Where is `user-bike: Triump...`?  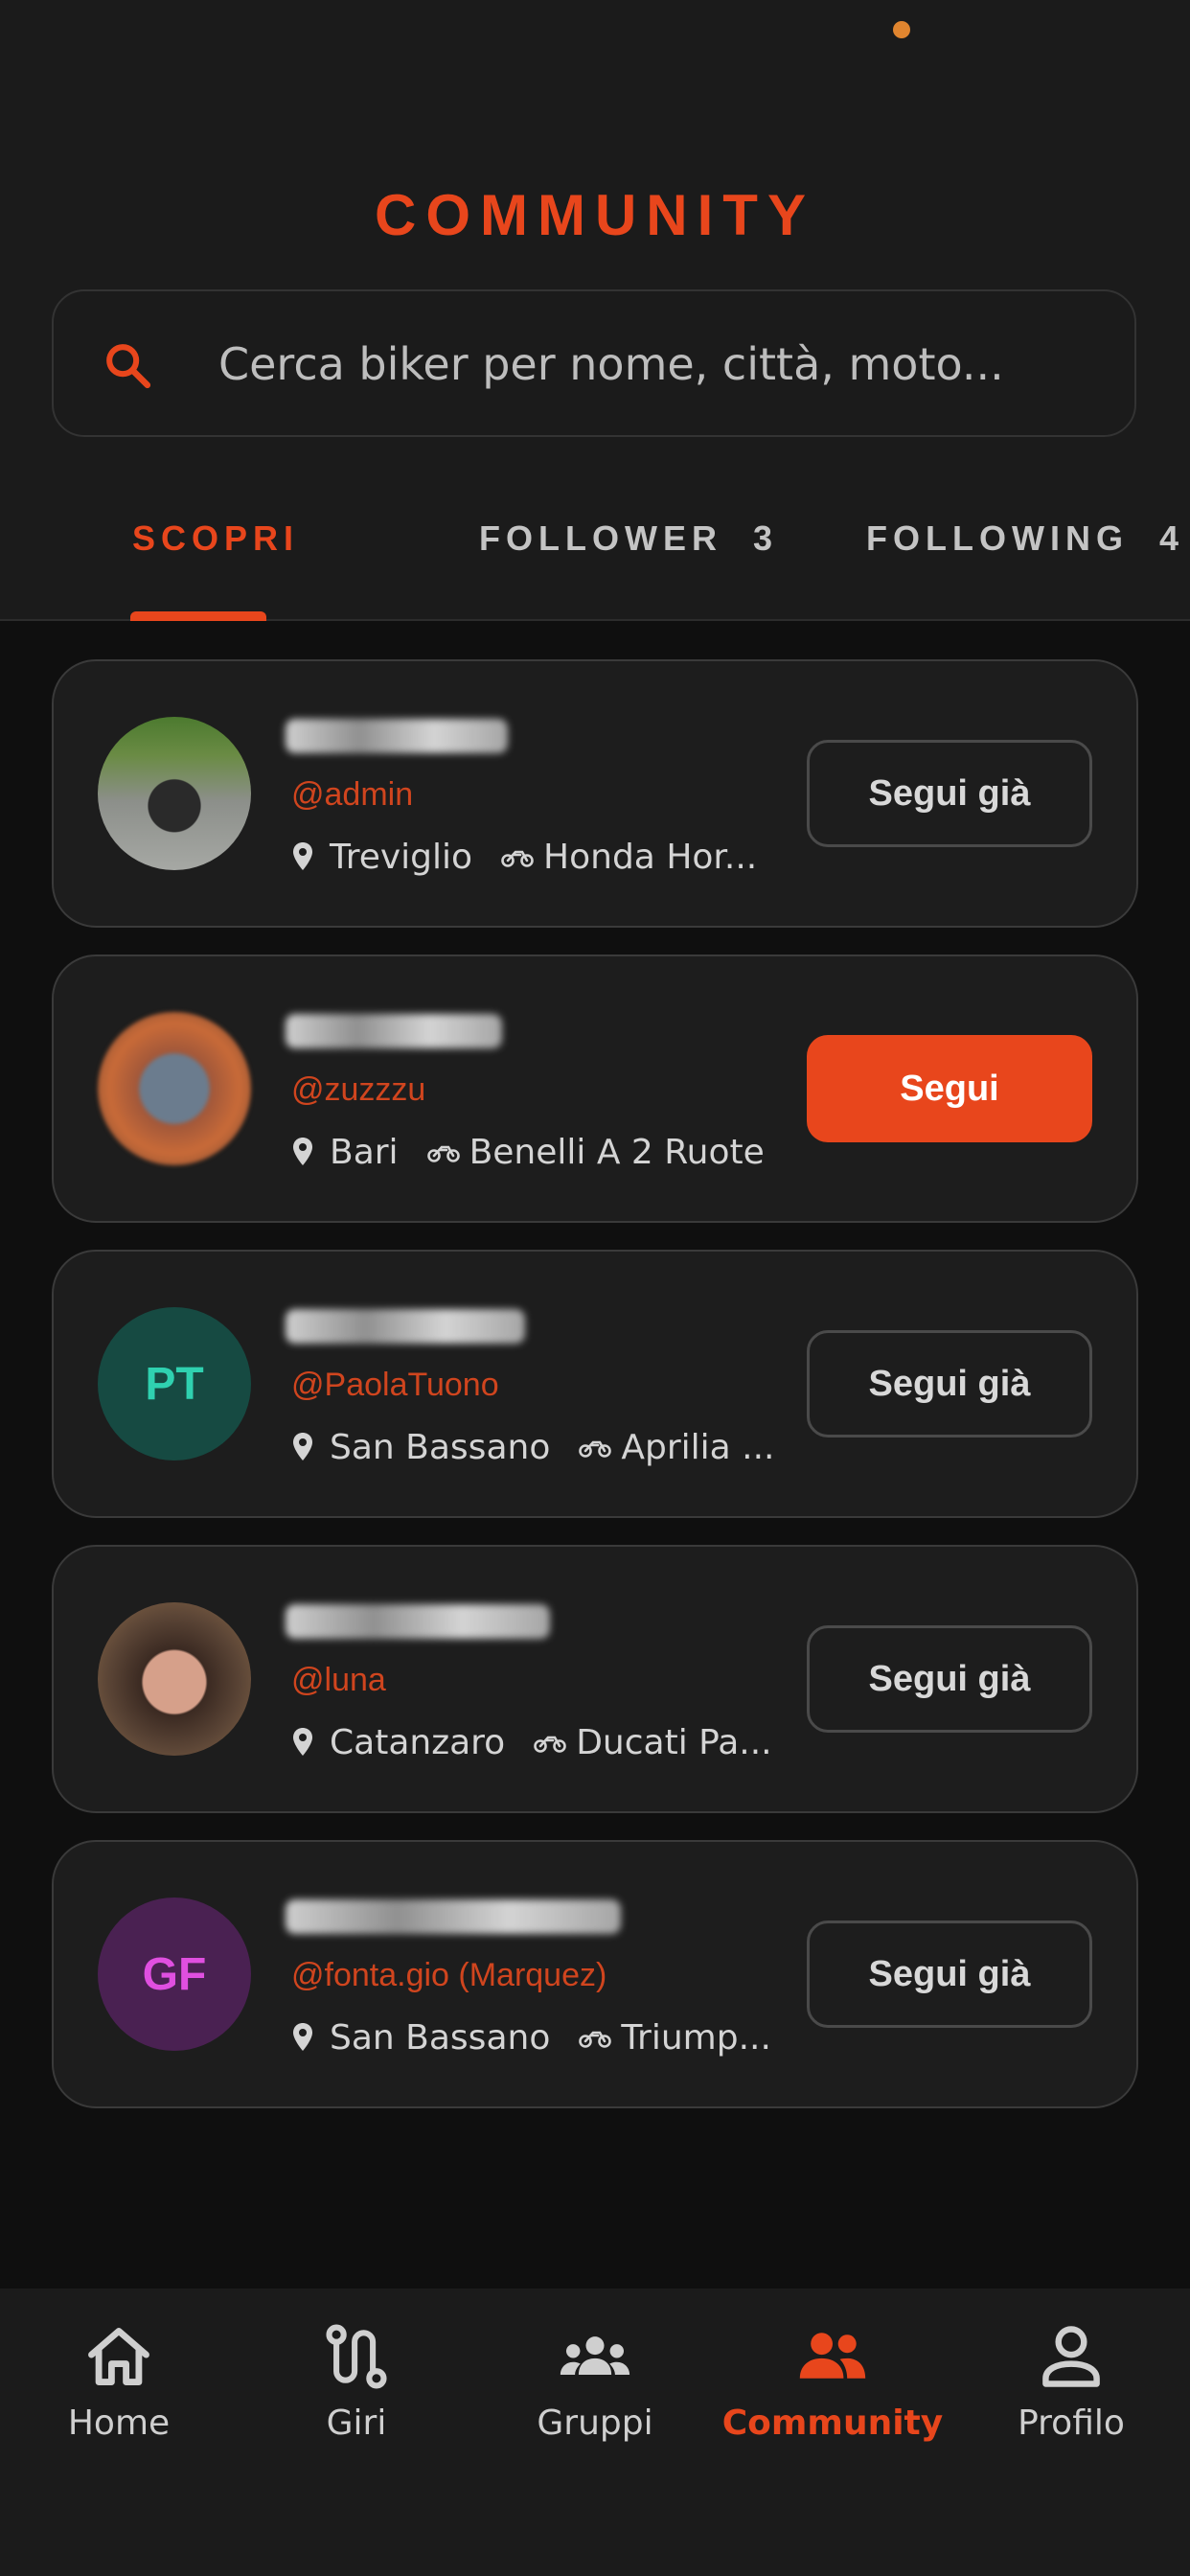 user-bike: Triump... is located at coordinates (696, 2037).